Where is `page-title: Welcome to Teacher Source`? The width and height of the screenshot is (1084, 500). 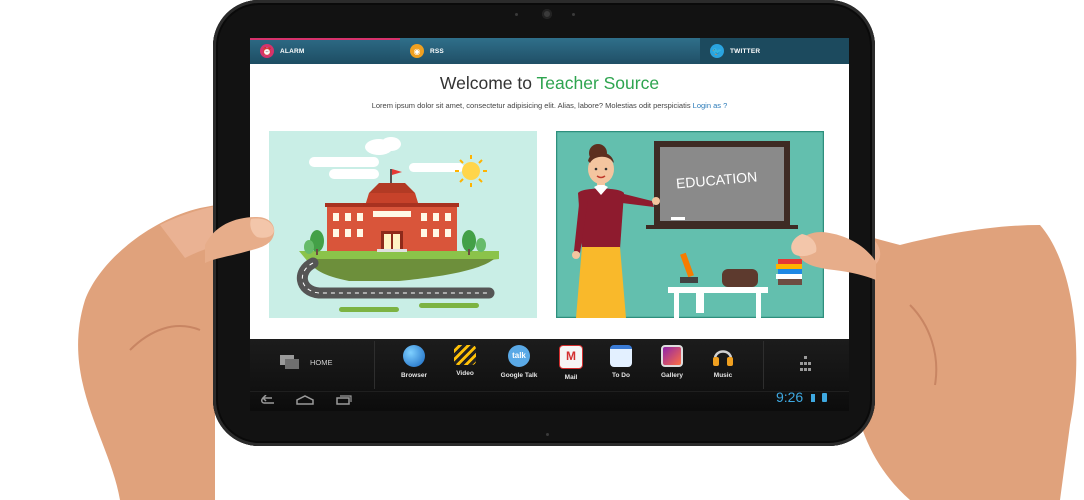
page-title: Welcome to Teacher Source is located at coordinates (549, 83).